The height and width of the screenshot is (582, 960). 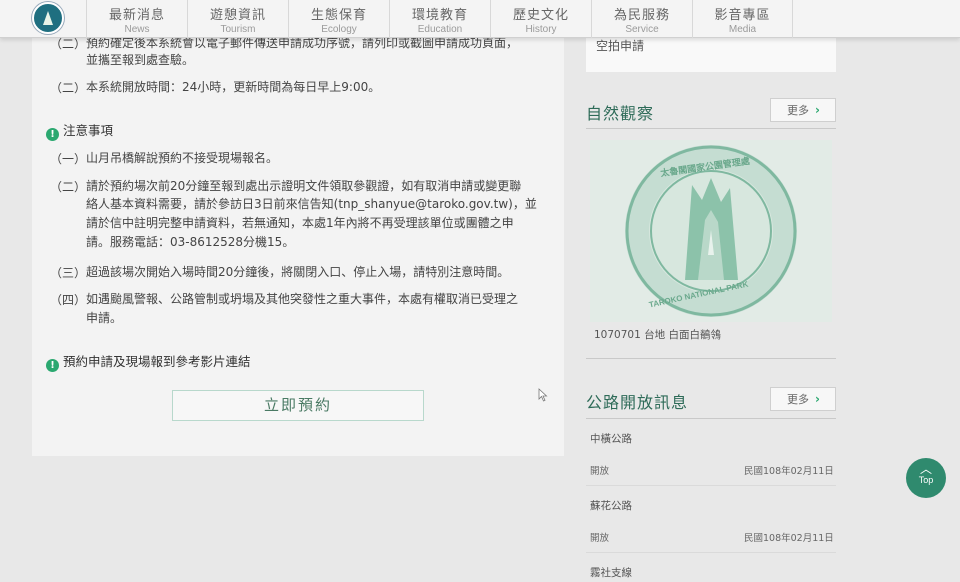 What do you see at coordinates (925, 469) in the screenshot?
I see `chevron-up-icon: ︿` at bounding box center [925, 469].